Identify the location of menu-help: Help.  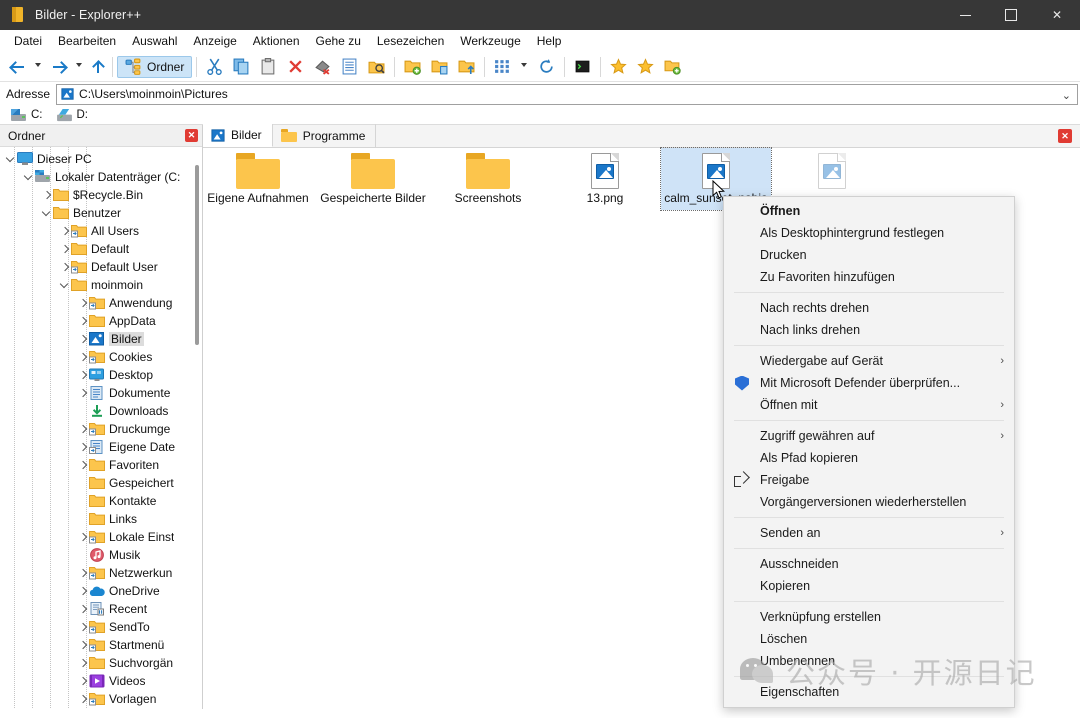
(549, 41).